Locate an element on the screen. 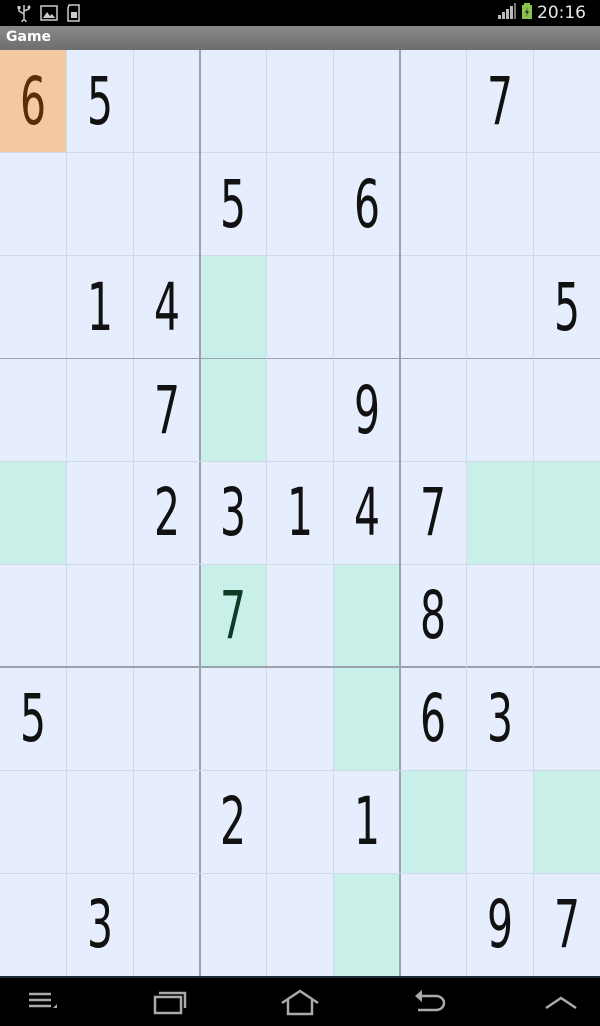  back-icon is located at coordinates (430, 1002).